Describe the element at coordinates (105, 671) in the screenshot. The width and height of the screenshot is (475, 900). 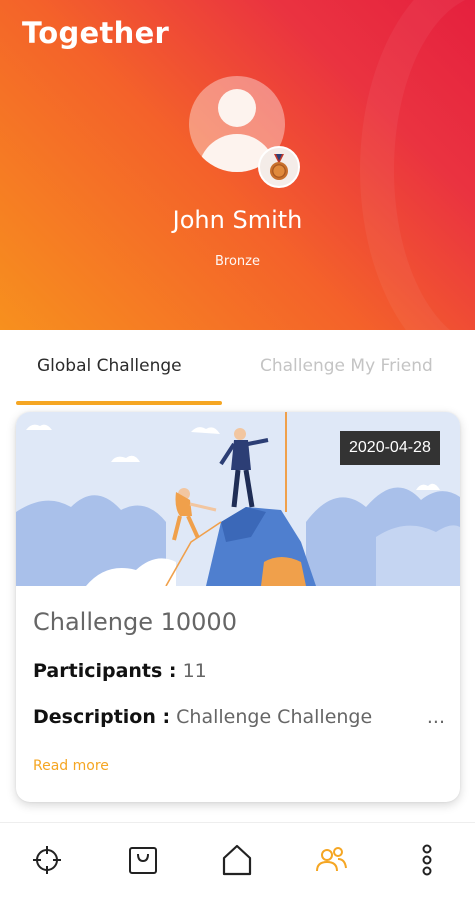
I see `participants-label: Participants :` at that location.